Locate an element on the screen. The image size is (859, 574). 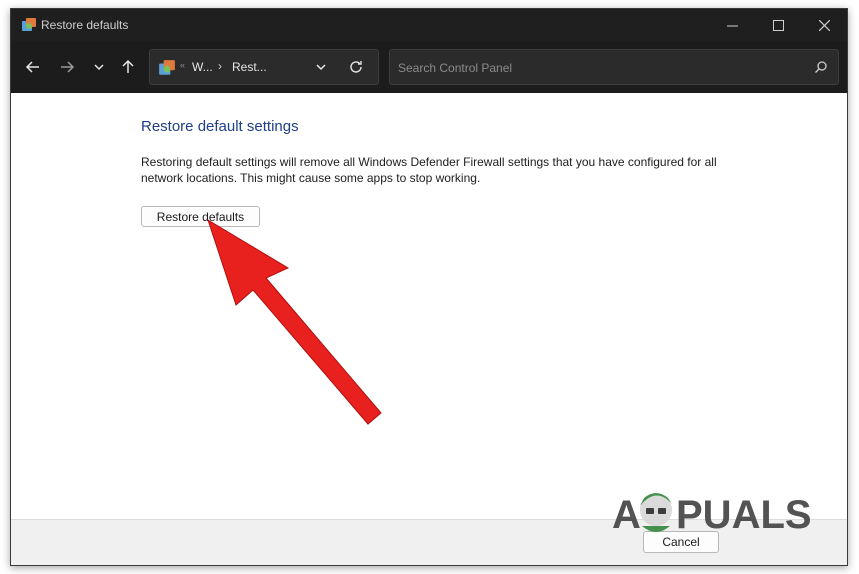
arrow-up-icon is located at coordinates (128, 66).